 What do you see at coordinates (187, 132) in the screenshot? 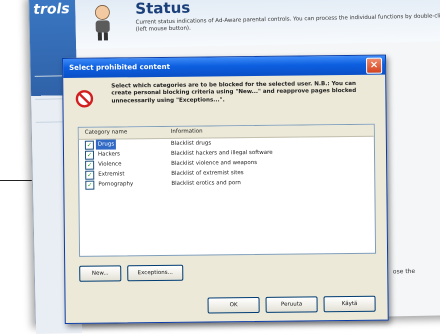
I see `column-header-info: Information` at bounding box center [187, 132].